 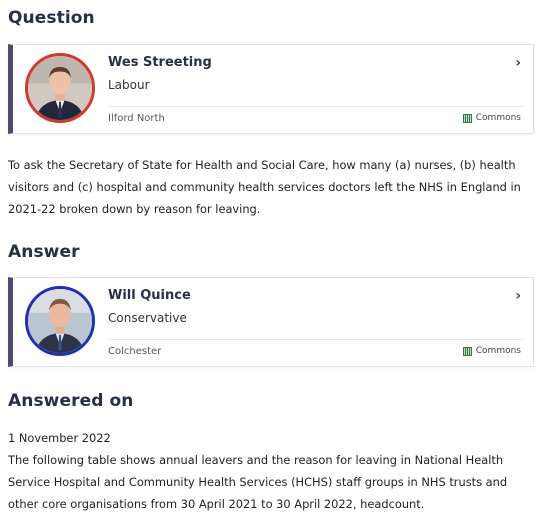 What do you see at coordinates (71, 401) in the screenshot?
I see `answered-on-heading: Answered on` at bounding box center [71, 401].